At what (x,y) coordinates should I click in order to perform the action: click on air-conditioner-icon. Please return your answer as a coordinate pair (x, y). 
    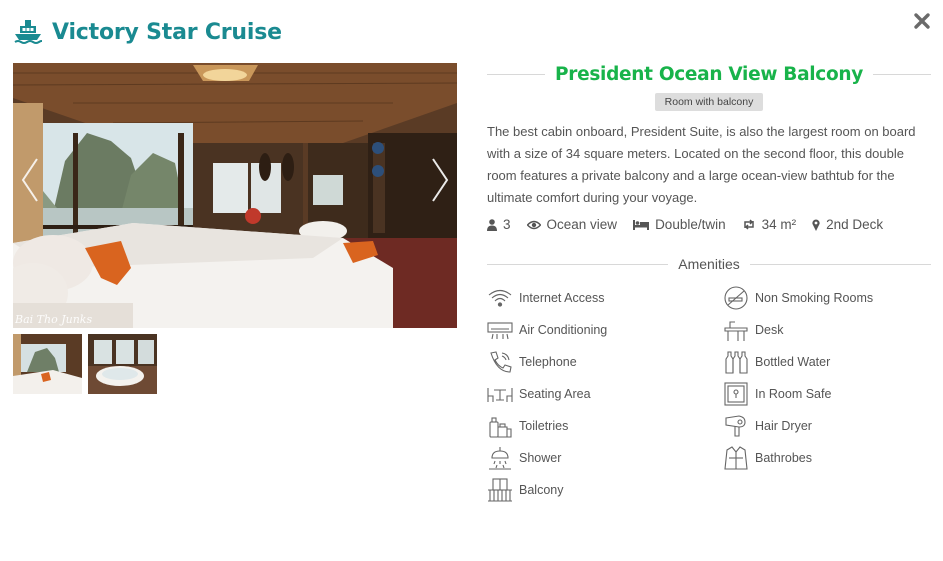
    Looking at the image, I should click on (500, 331).